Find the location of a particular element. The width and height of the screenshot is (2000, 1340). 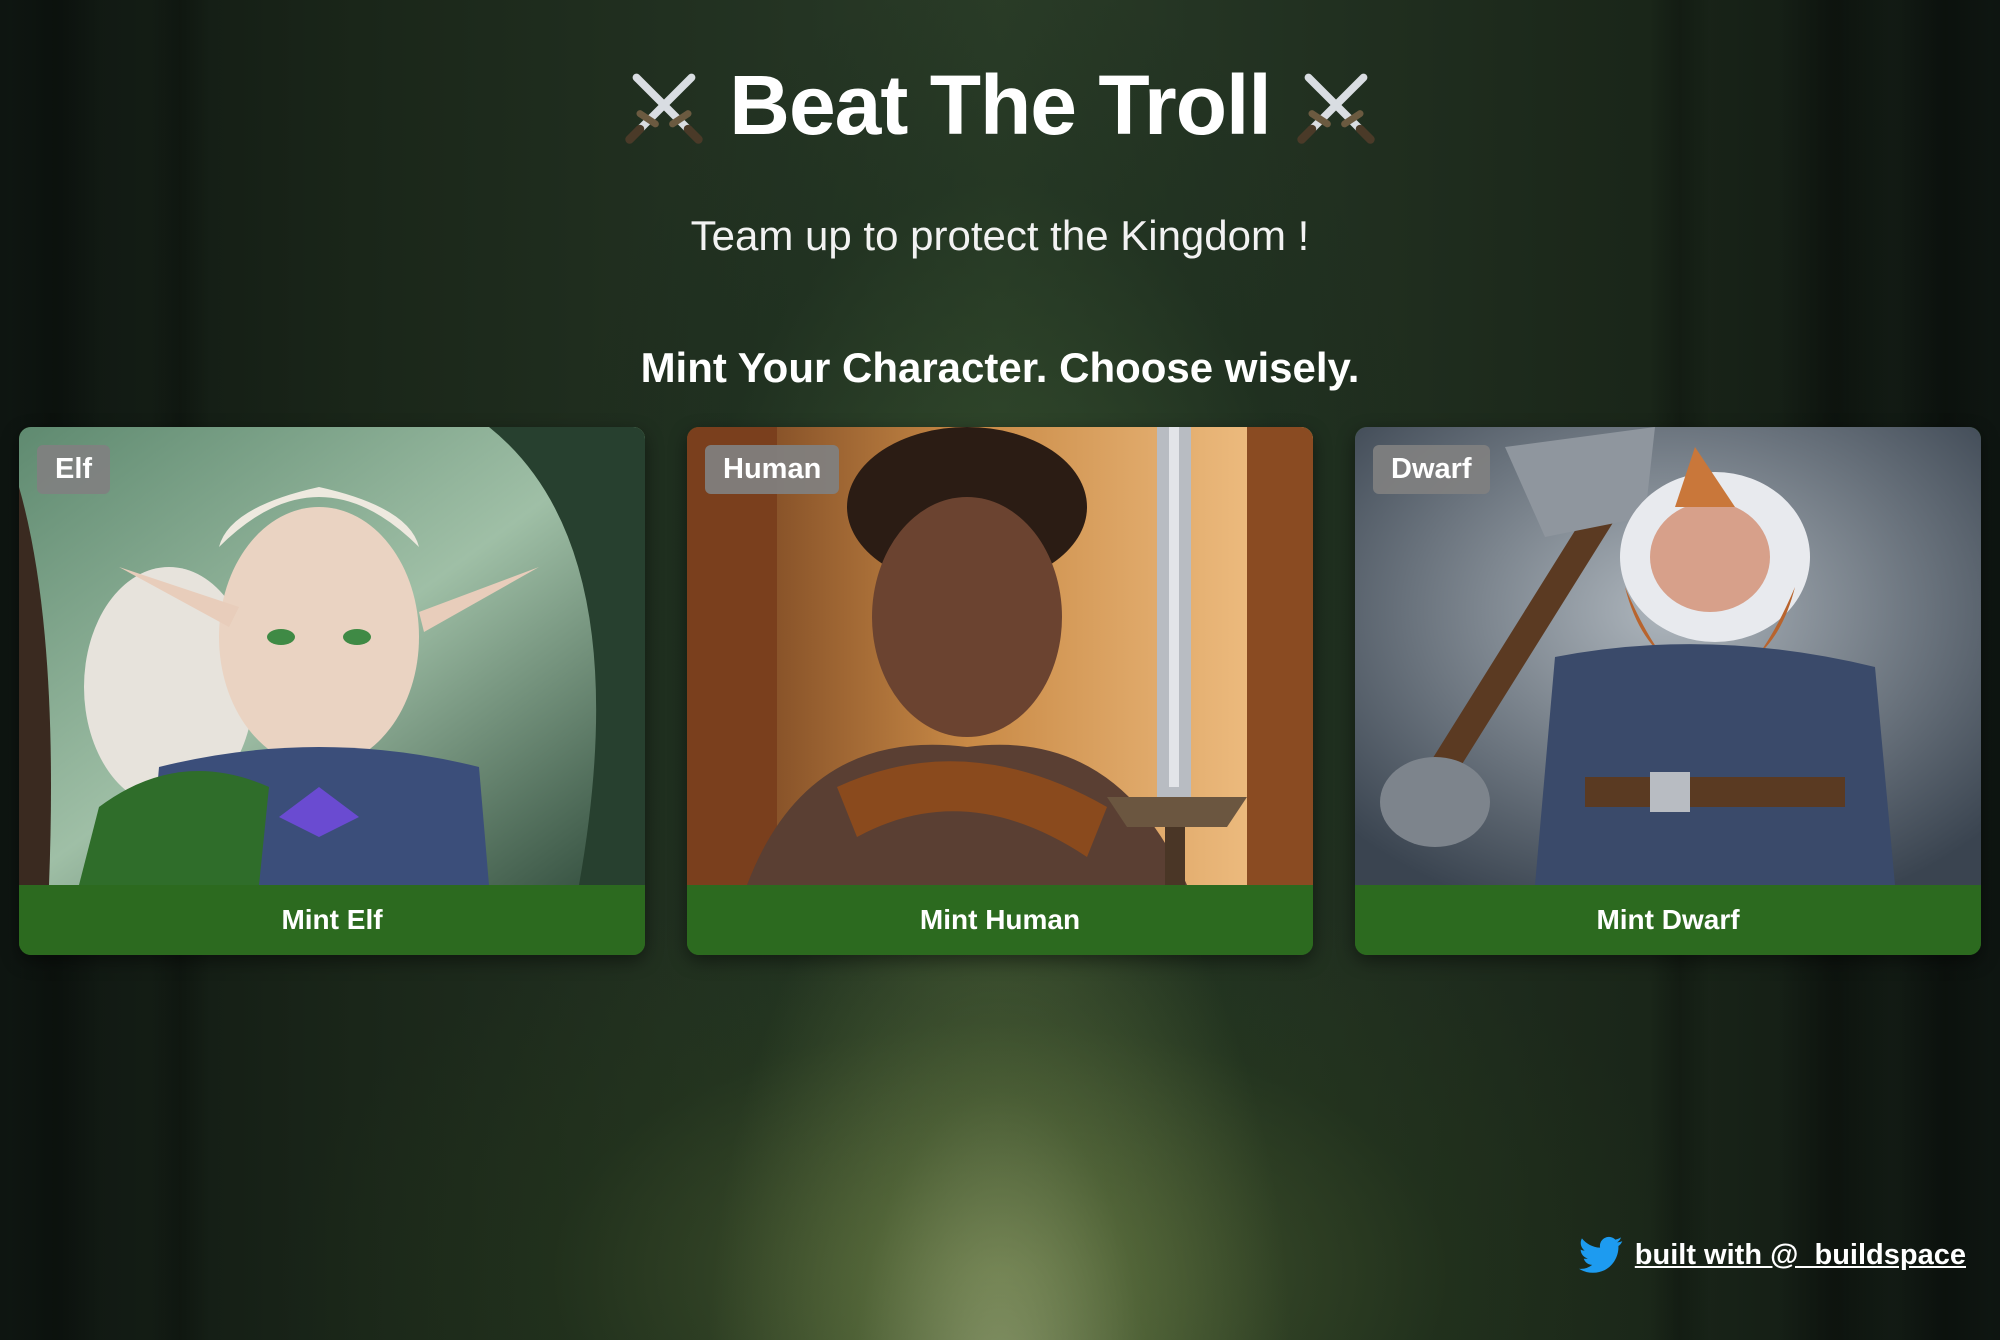

human-portrait is located at coordinates (1000, 656).